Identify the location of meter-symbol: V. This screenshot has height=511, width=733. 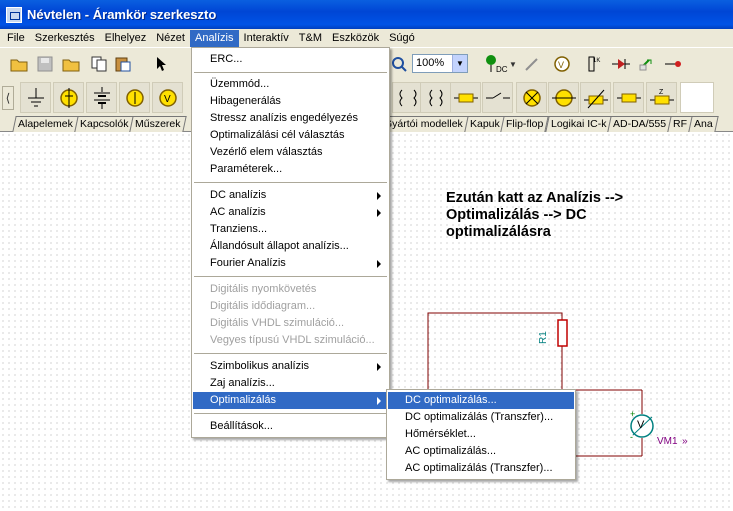
(641, 425).